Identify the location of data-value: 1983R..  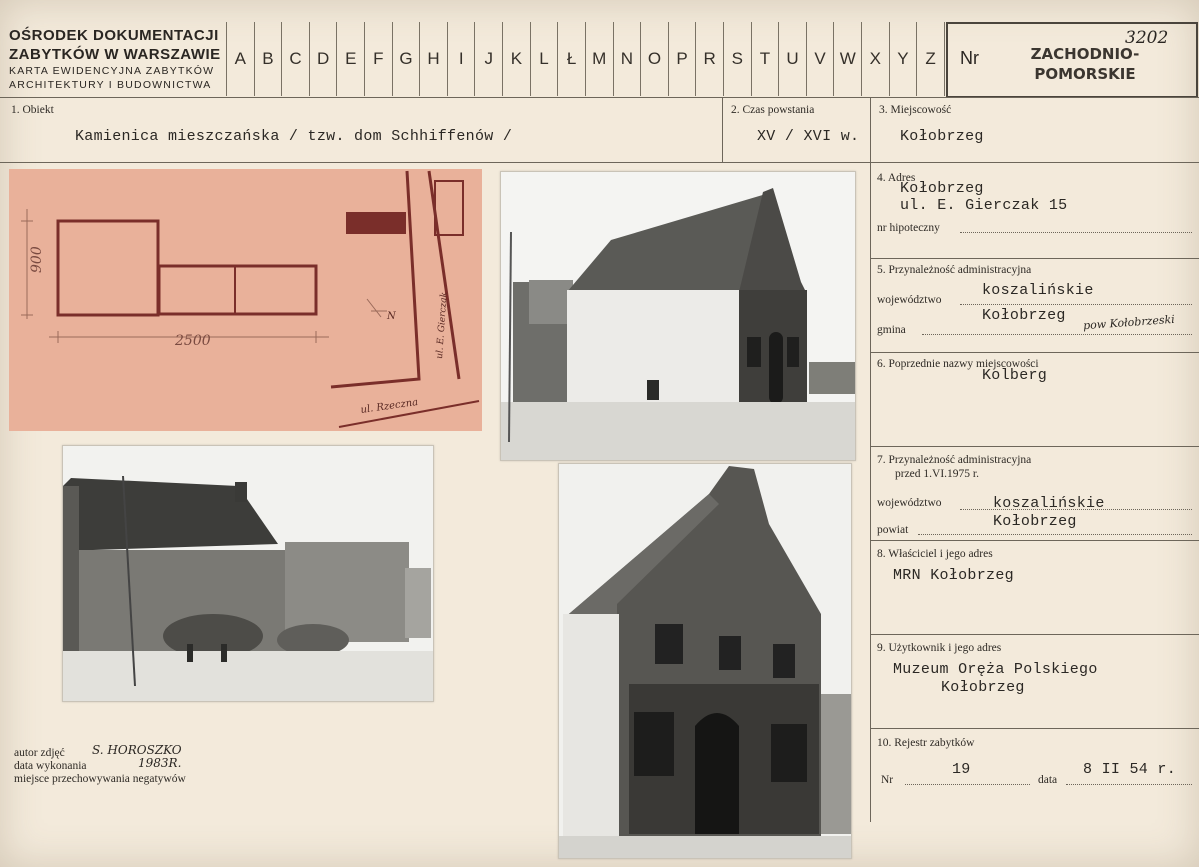
(160, 763).